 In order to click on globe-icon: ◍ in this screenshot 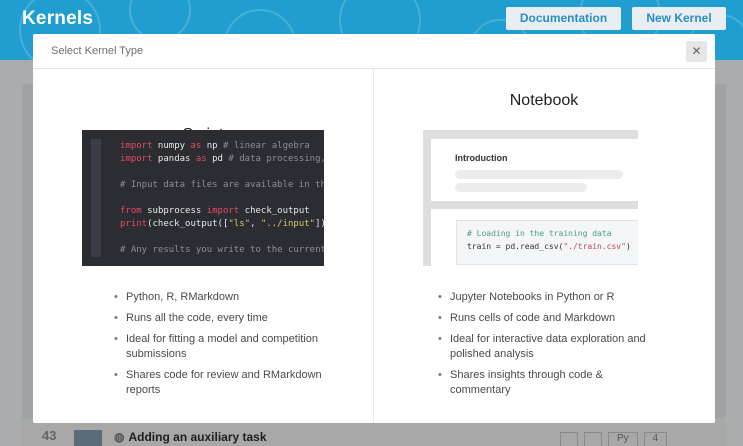, I will do `click(119, 437)`.